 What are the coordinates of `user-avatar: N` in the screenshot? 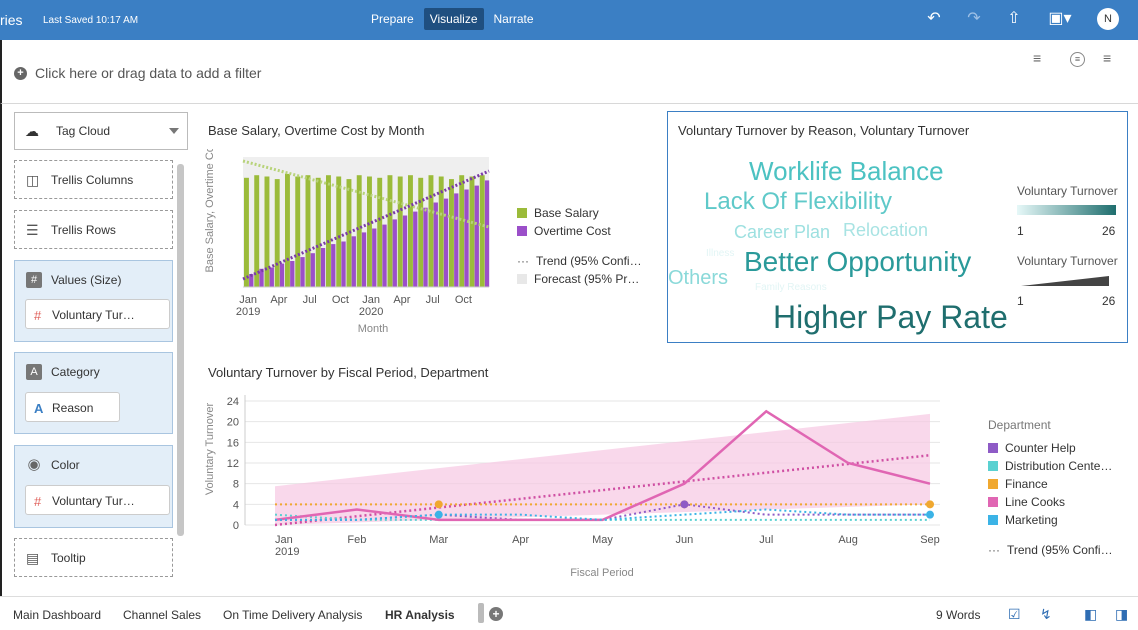 It's located at (1108, 19).